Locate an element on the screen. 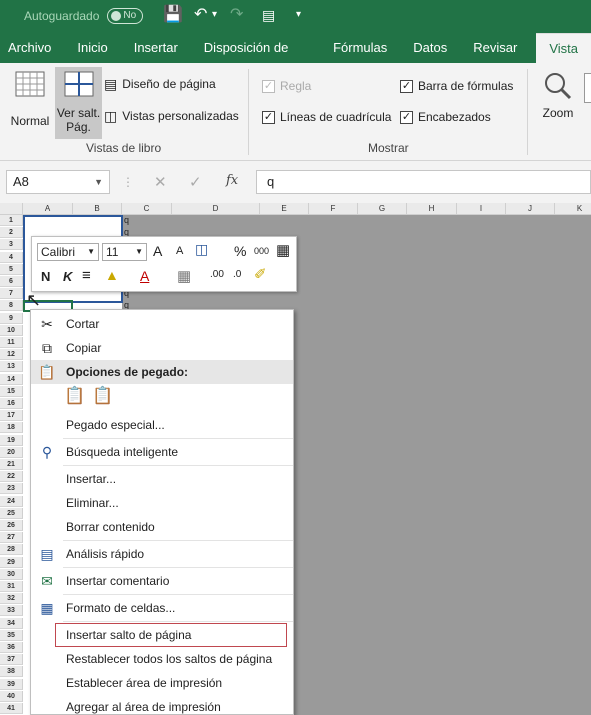 The width and height of the screenshot is (591, 715). thousands-separator-button: 000 is located at coordinates (261, 251).